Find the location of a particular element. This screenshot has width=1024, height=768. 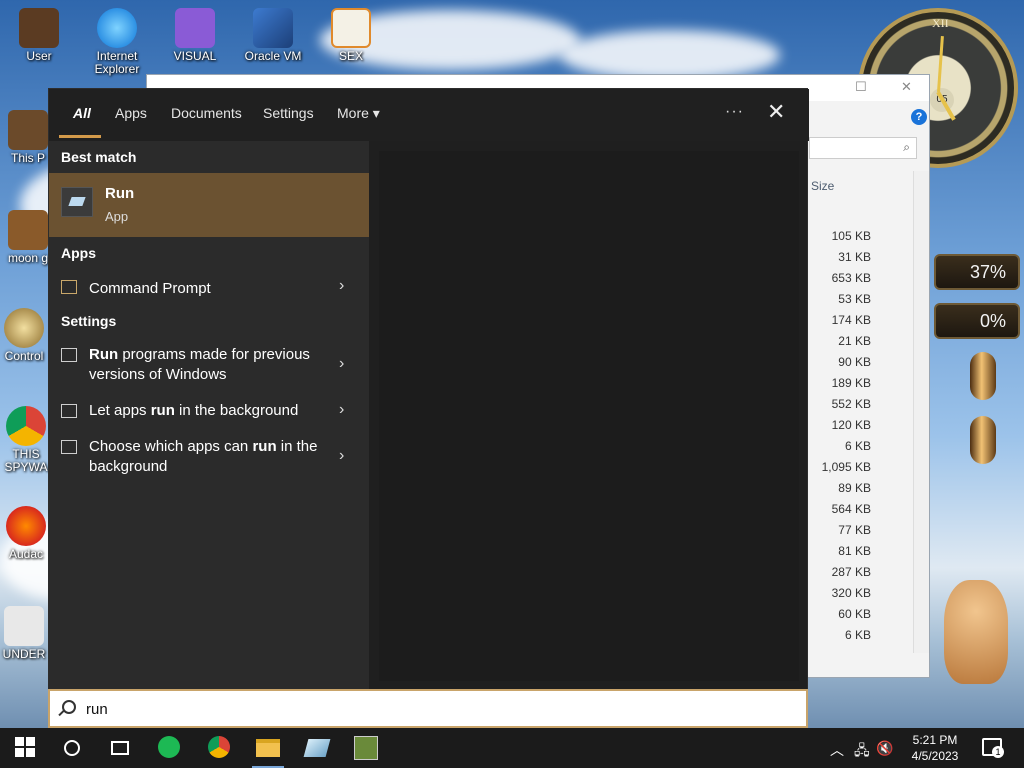

taskbar-app-run is located at coordinates (317, 748).